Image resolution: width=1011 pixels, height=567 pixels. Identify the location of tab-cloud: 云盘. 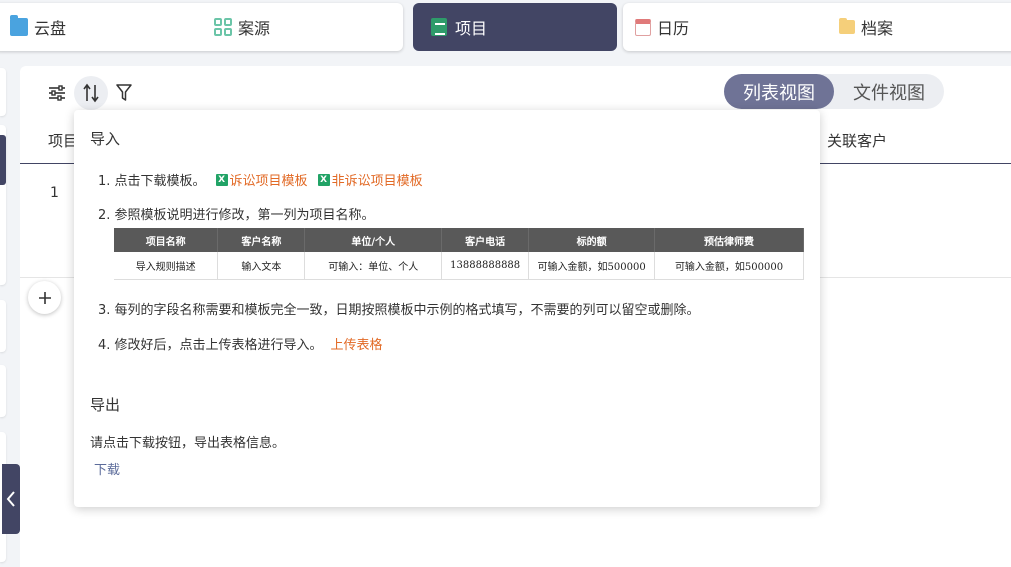
(38, 27).